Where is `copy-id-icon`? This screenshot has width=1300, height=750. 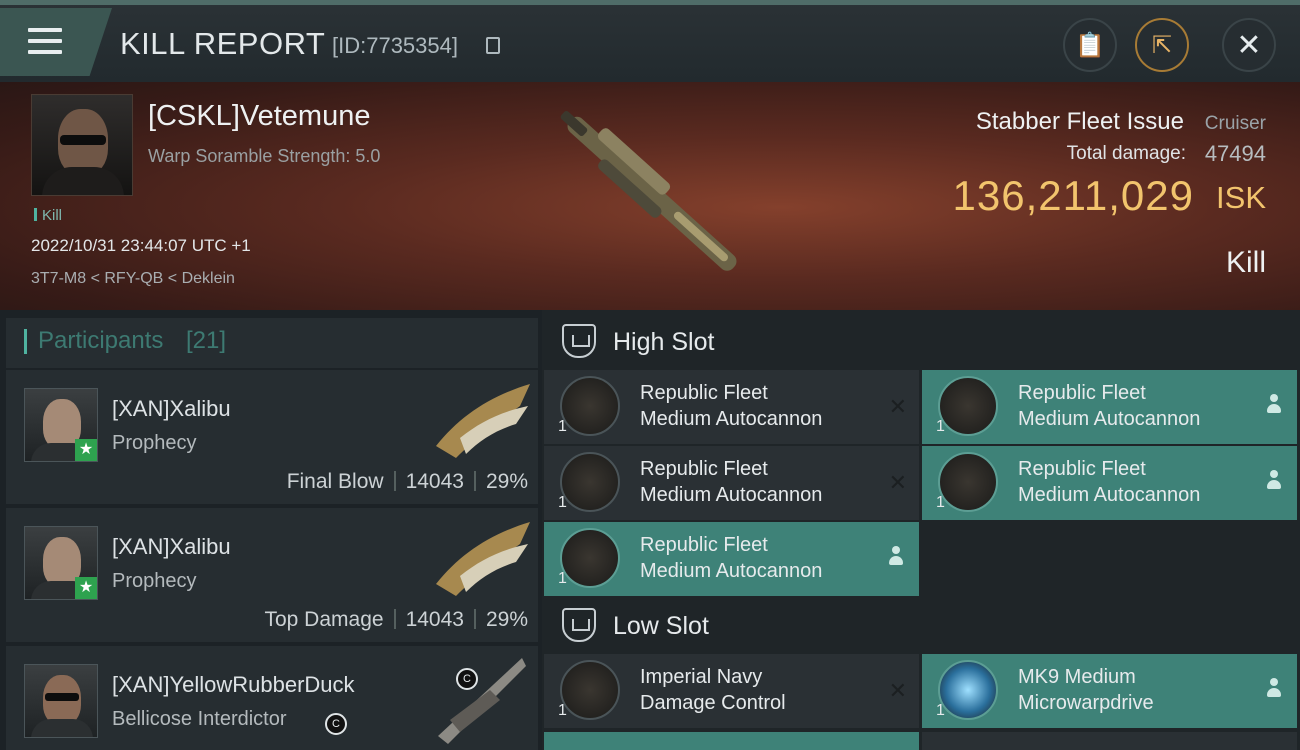
copy-id-icon is located at coordinates (493, 45).